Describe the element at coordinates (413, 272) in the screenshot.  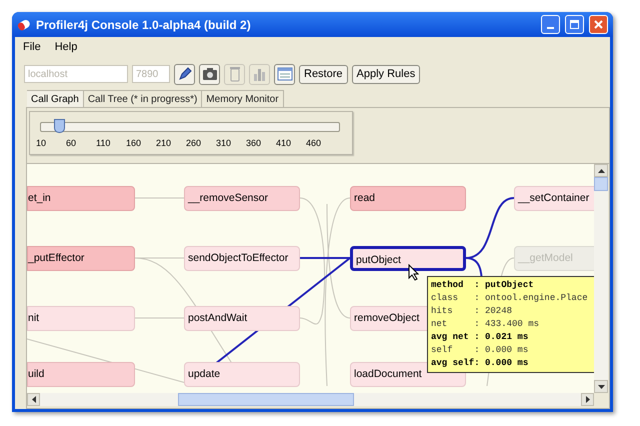
I see `mouse-pointer-icon` at that location.